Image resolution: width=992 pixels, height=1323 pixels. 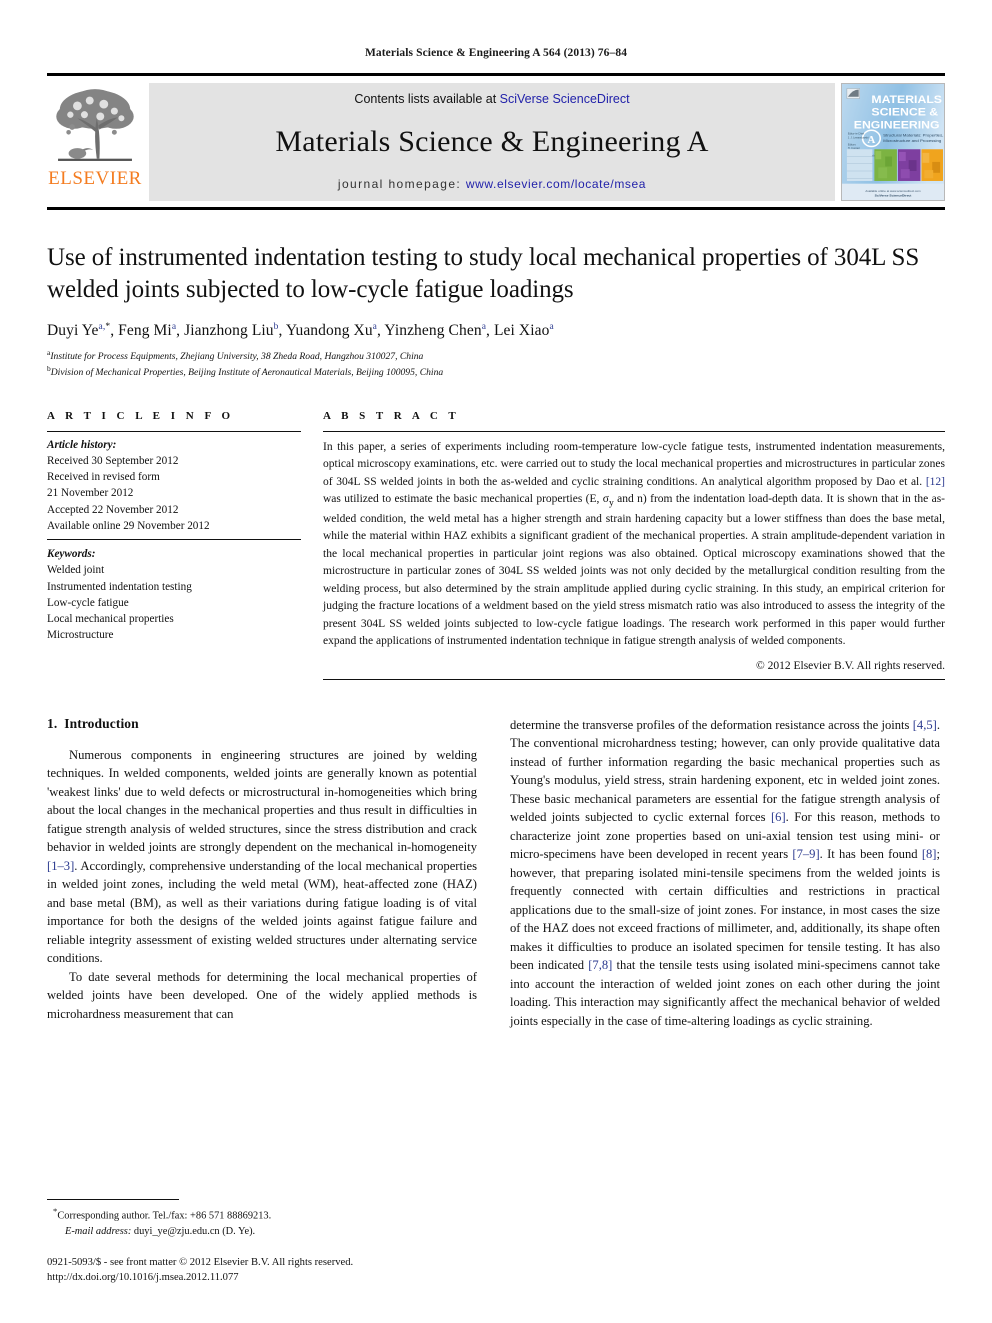 I want to click on history-item-2: 21 November 2012, so click(x=90, y=493).